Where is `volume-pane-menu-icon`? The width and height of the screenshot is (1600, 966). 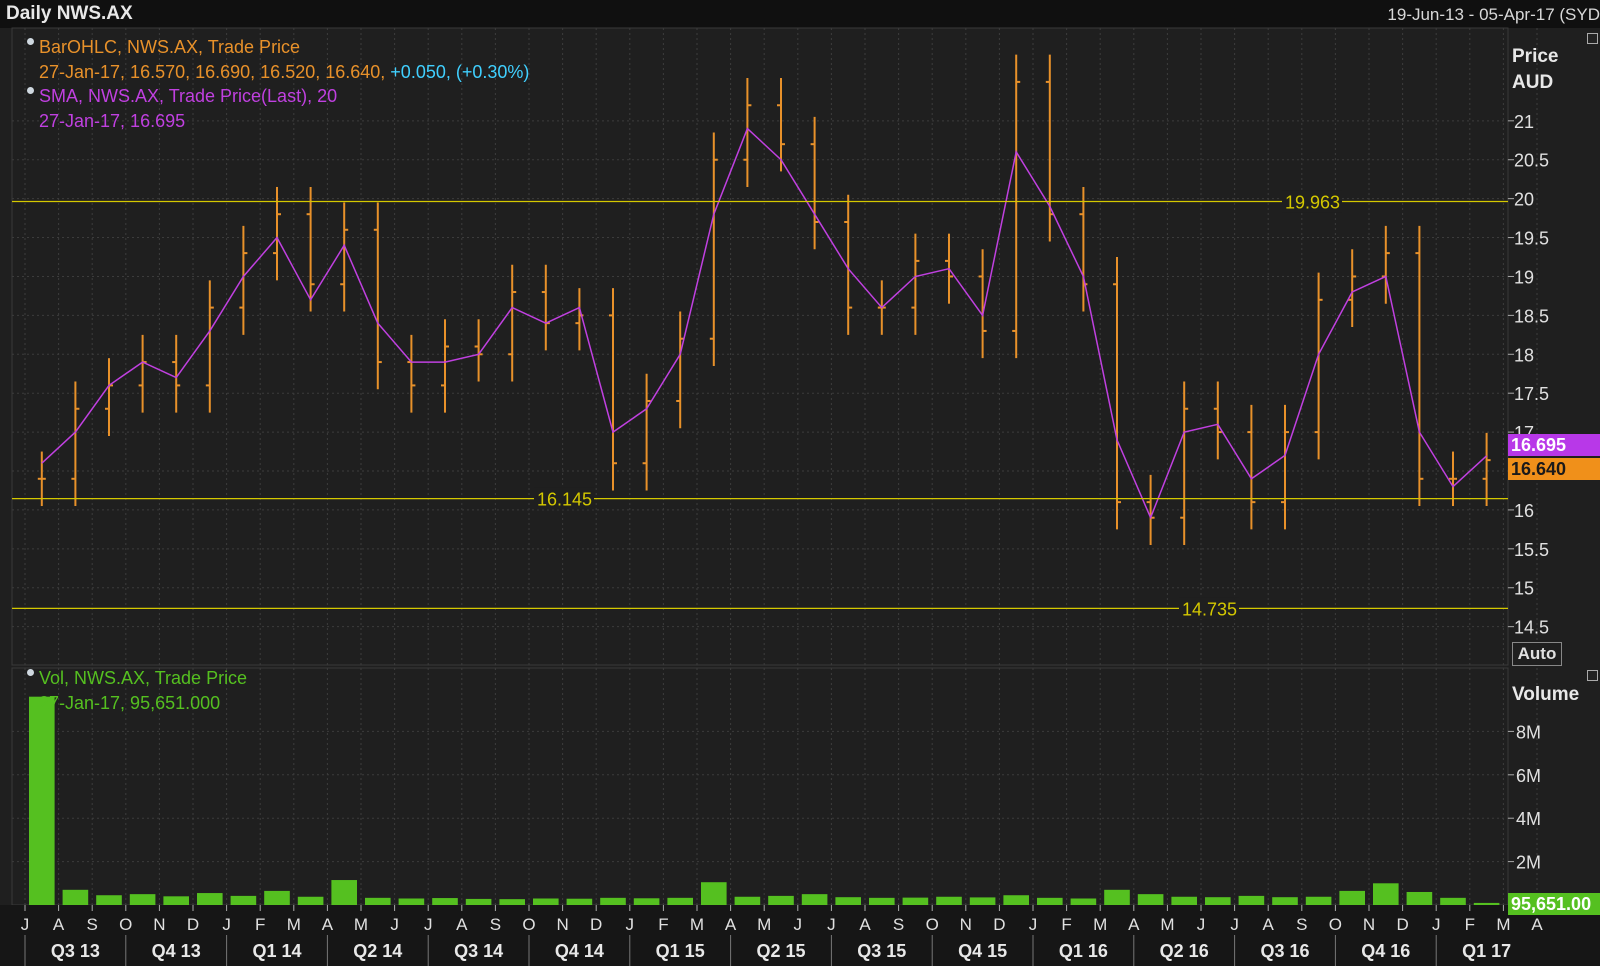
volume-pane-menu-icon is located at coordinates (1592, 675).